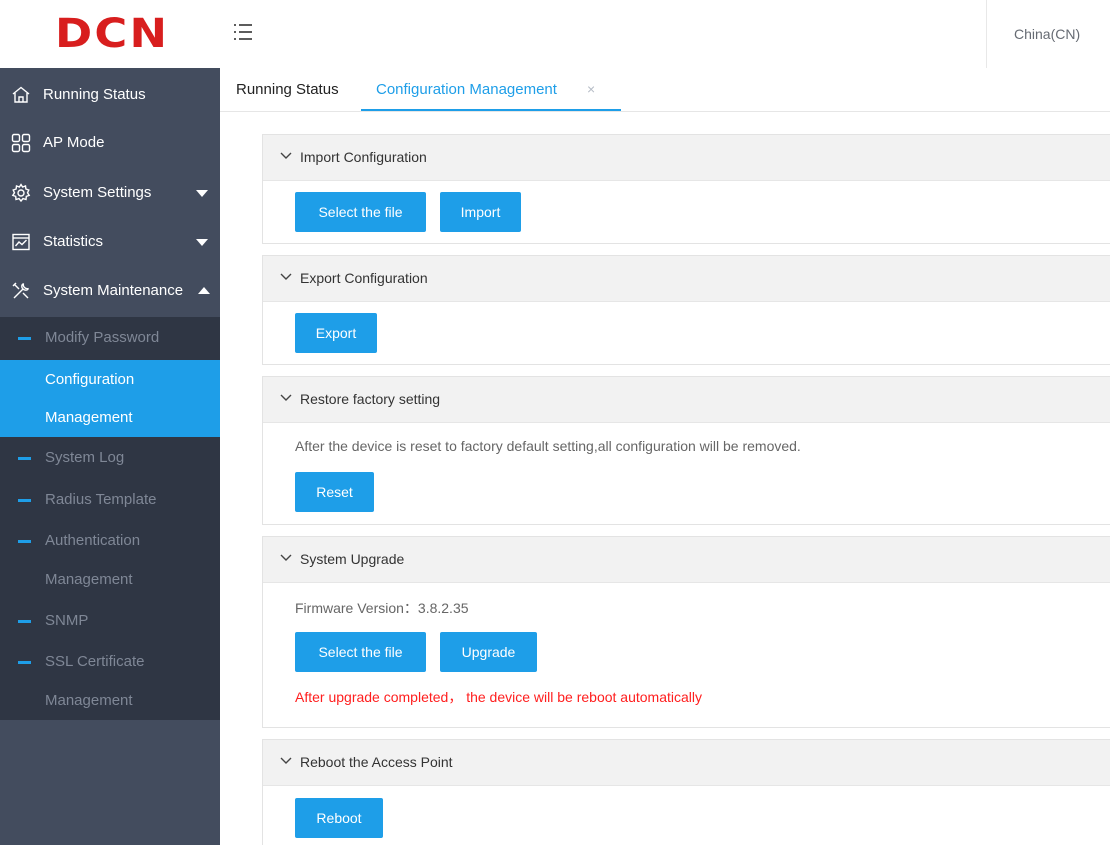 This screenshot has height=845, width=1110. What do you see at coordinates (336, 333) in the screenshot?
I see `export-button: Export` at bounding box center [336, 333].